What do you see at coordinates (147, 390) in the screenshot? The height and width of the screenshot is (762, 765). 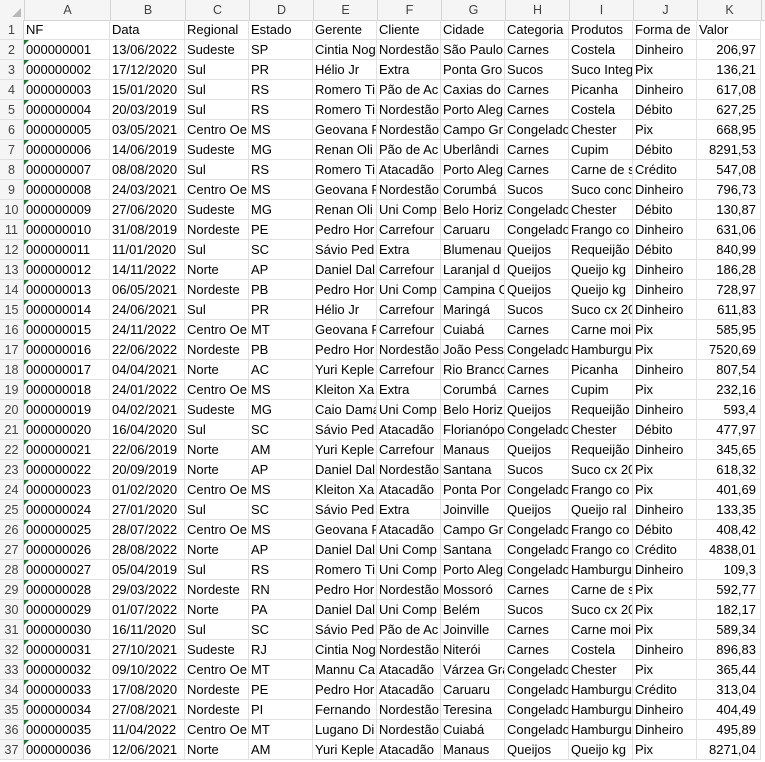 I see `cell: 24/01/2022` at bounding box center [147, 390].